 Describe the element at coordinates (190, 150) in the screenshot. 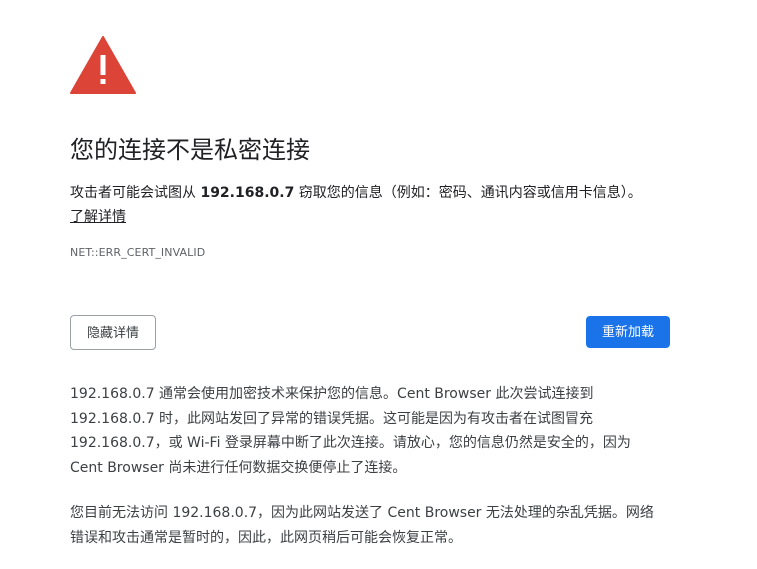

I see `page-title: 您的连接不是私密连接` at that location.